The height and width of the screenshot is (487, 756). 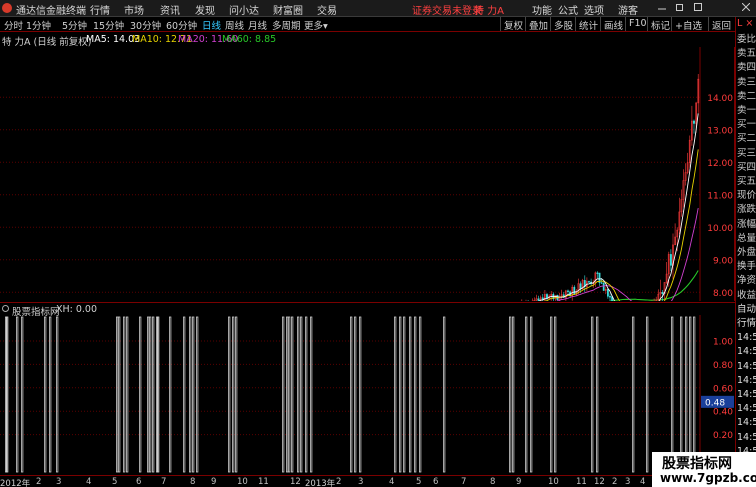 What do you see at coordinates (74, 25) in the screenshot?
I see `period-tab-5min: 5分钟` at bounding box center [74, 25].